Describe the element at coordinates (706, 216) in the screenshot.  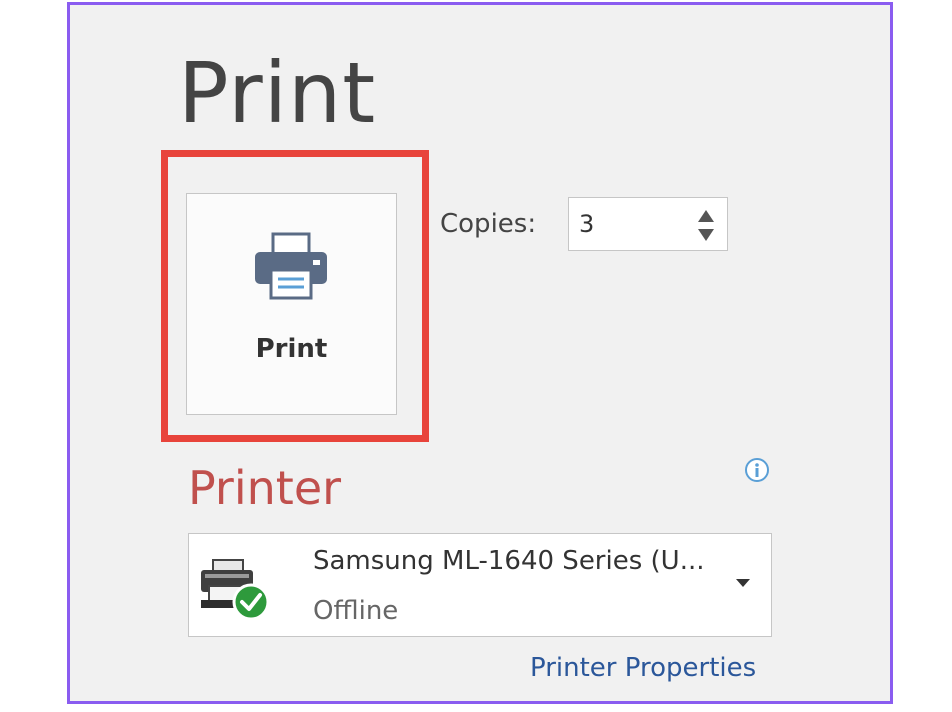
I see `chevron-up-icon` at that location.